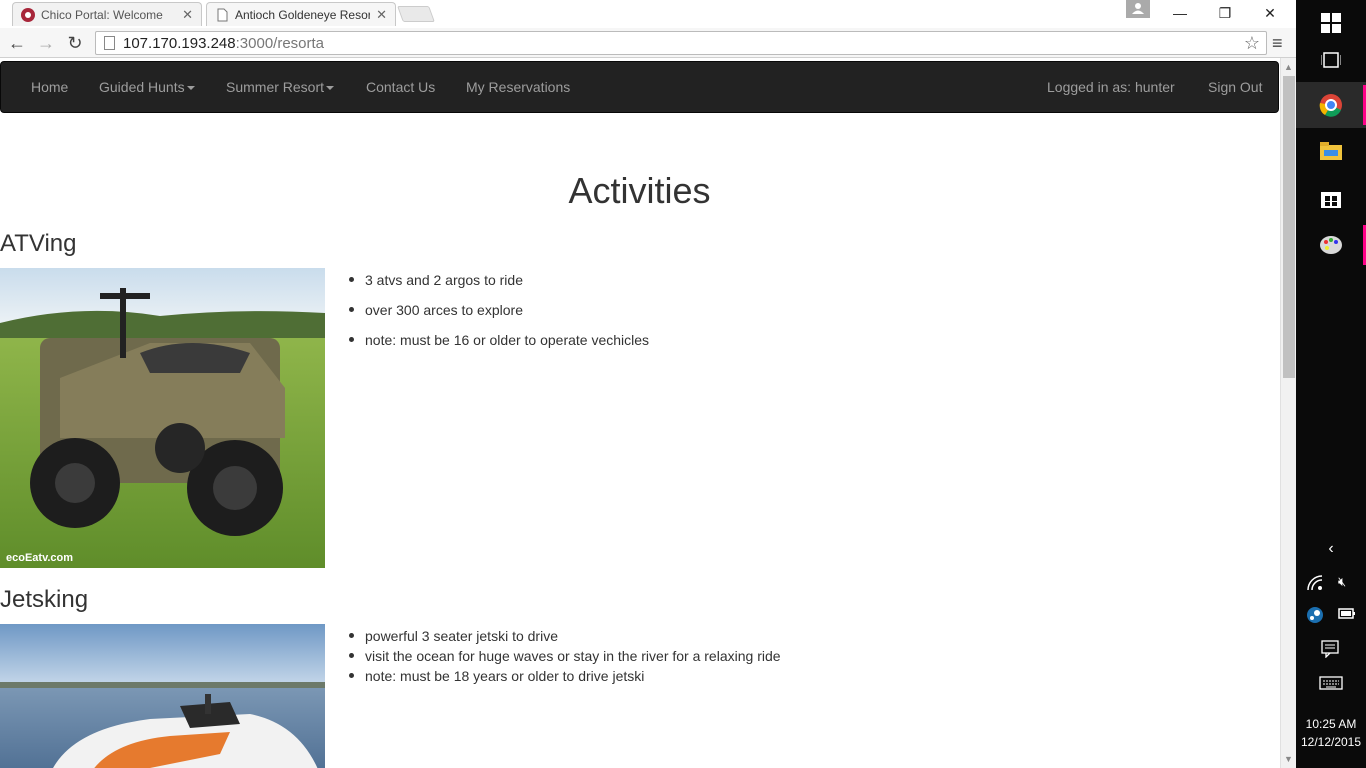 The image size is (1366, 768). I want to click on windows-logo-icon, so click(1331, 23).